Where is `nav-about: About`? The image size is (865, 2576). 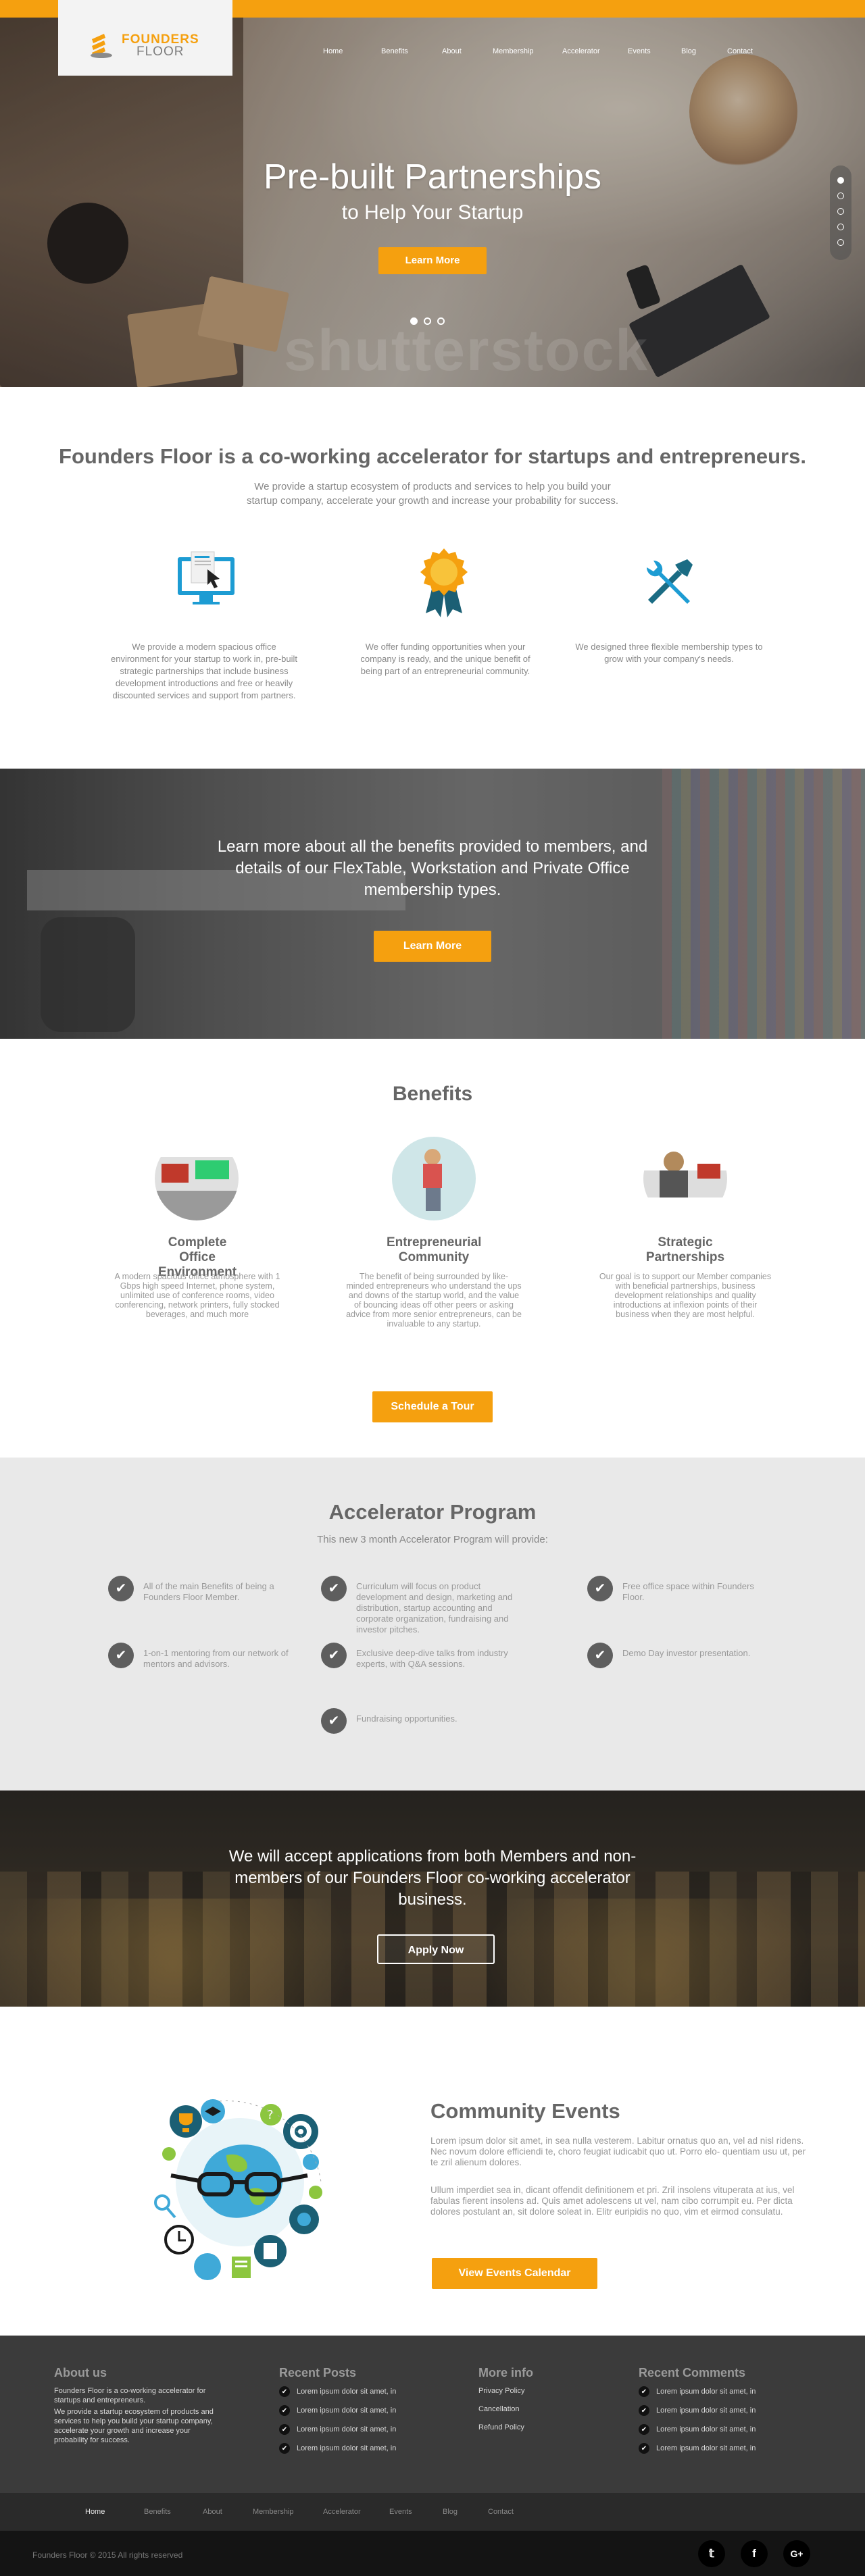 nav-about: About is located at coordinates (452, 51).